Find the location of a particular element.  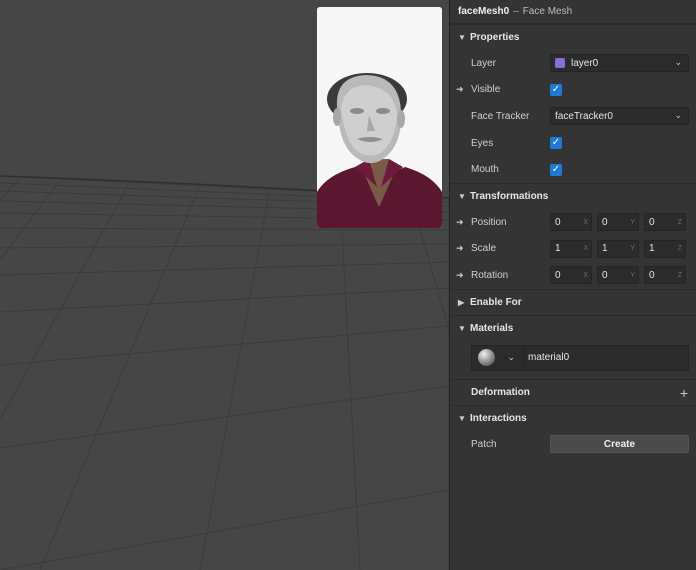

camera-preview is located at coordinates (379, 117).